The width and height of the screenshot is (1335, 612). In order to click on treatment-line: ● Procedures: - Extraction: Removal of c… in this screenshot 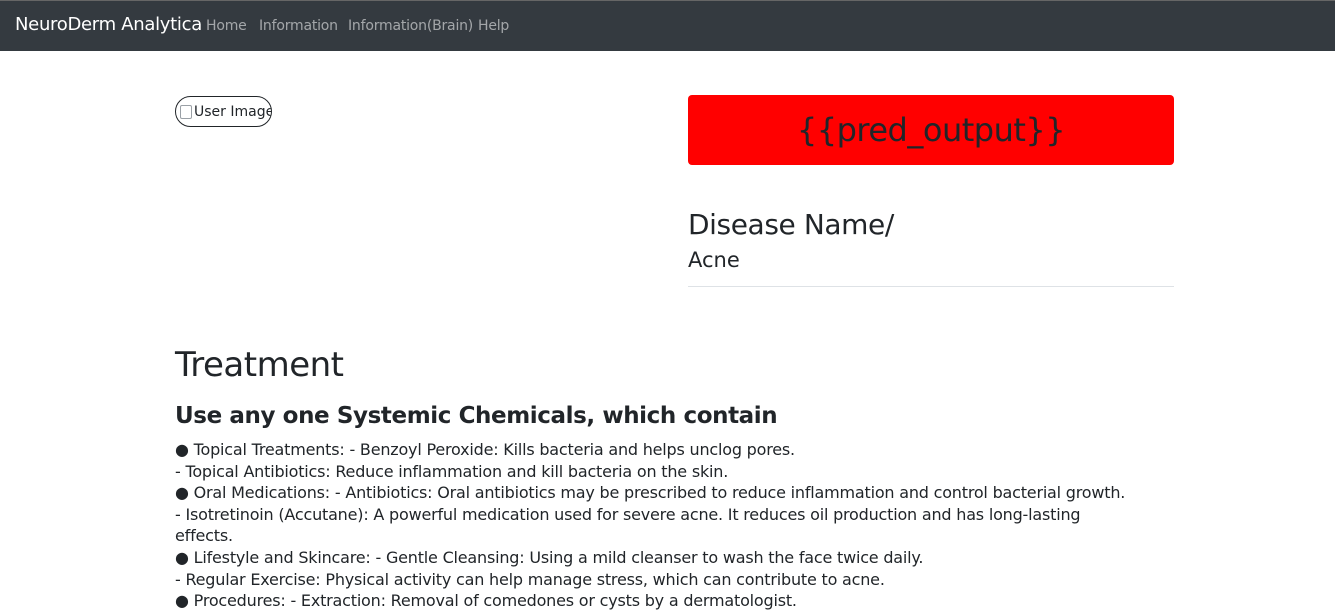, I will do `click(486, 601)`.